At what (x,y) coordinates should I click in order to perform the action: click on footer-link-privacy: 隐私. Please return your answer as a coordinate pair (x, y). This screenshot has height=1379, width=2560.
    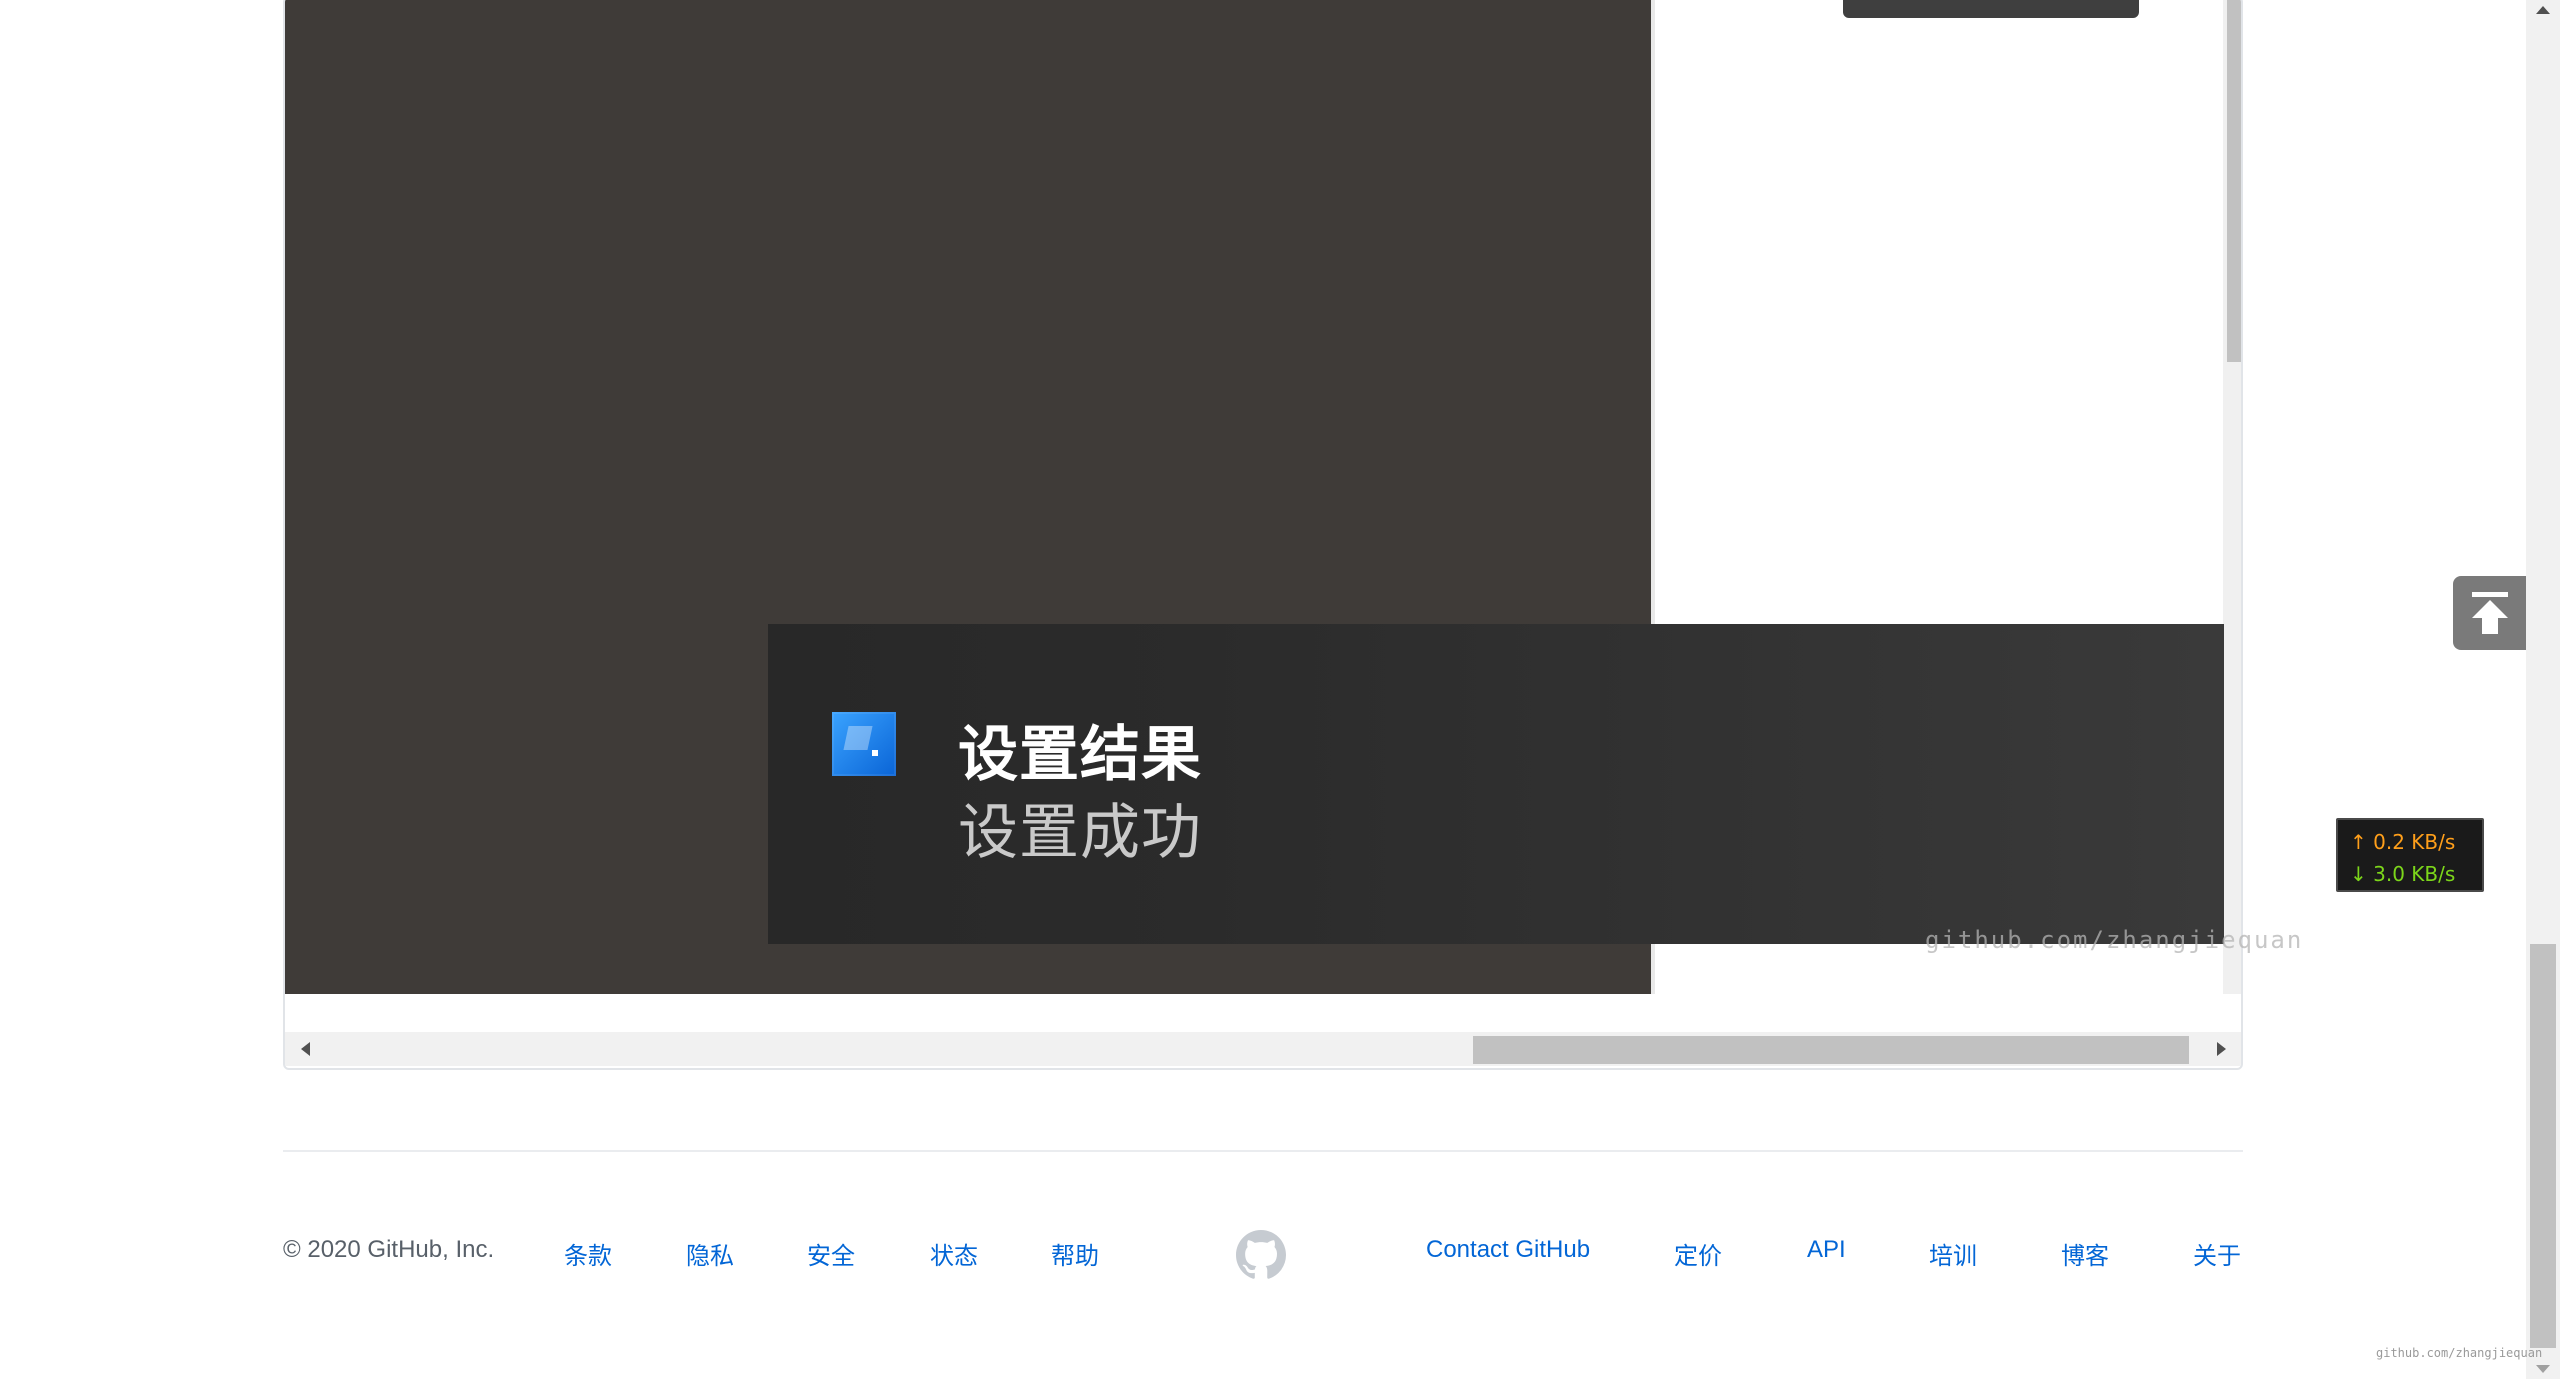
    Looking at the image, I should click on (710, 1253).